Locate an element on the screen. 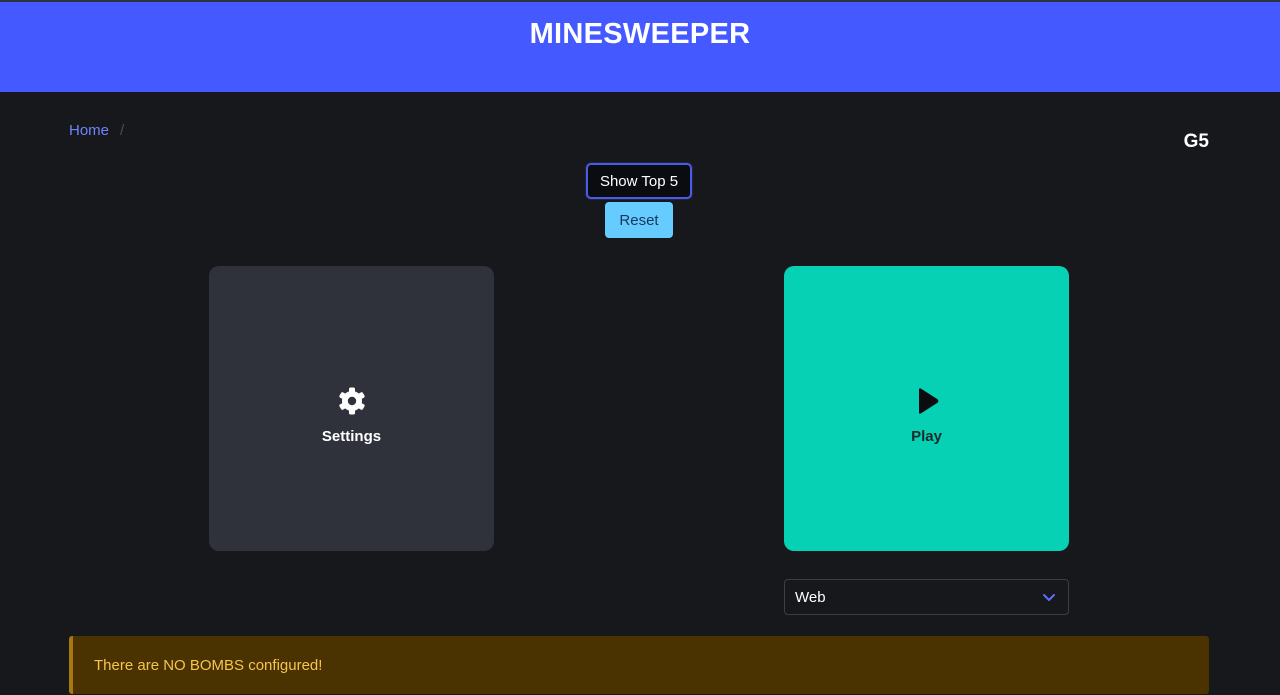  play-tile: Play is located at coordinates (926, 408).